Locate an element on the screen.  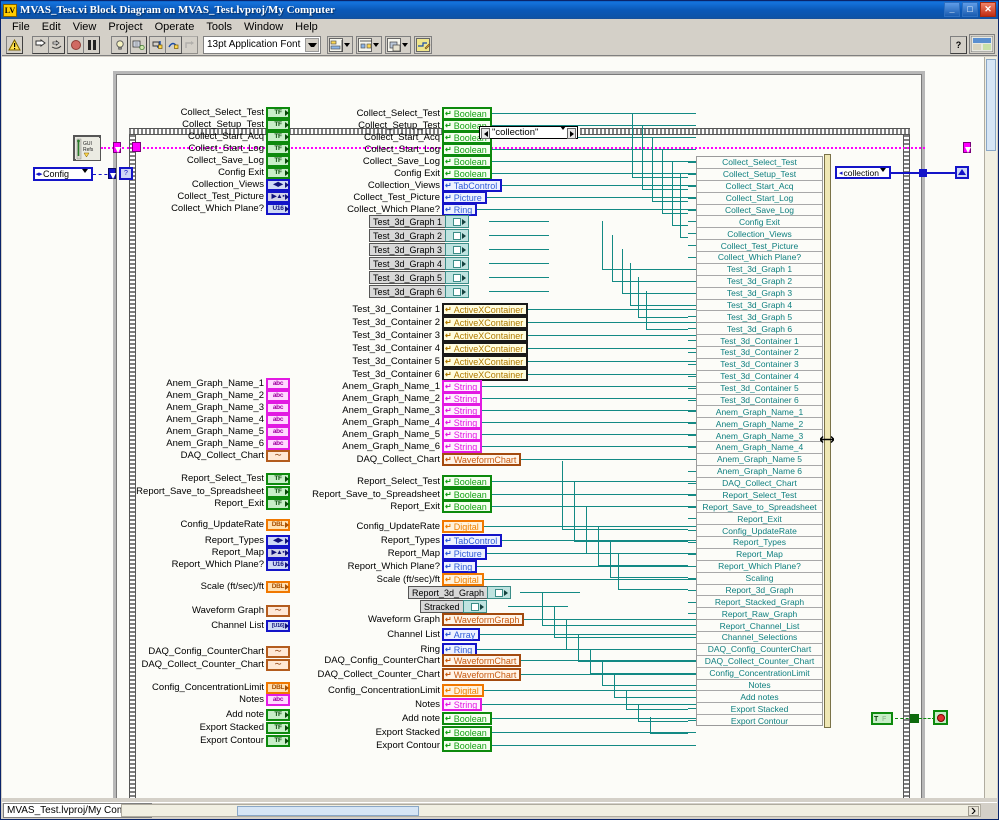
collection-list-item: Report_Types is located at coordinates (759, 543).